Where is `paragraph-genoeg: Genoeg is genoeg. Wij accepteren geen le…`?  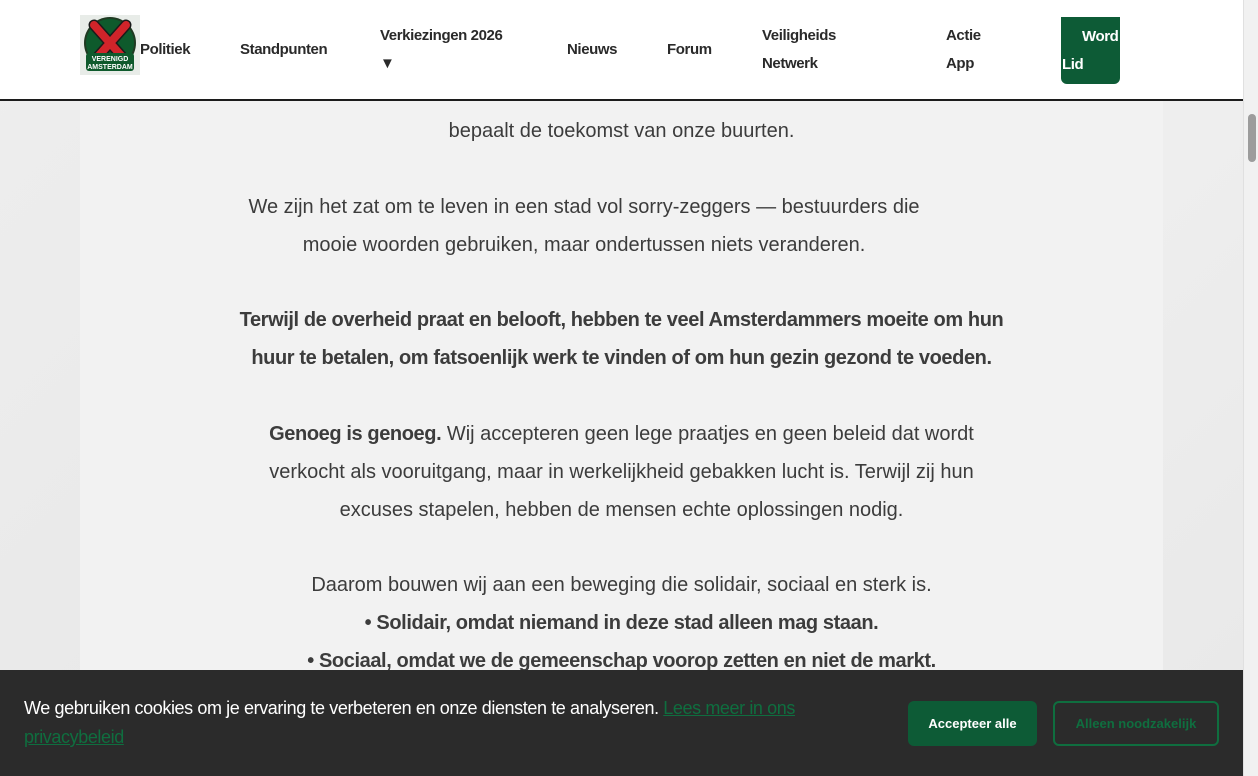 paragraph-genoeg: Genoeg is genoeg. Wij accepteren geen le… is located at coordinates (621, 472).